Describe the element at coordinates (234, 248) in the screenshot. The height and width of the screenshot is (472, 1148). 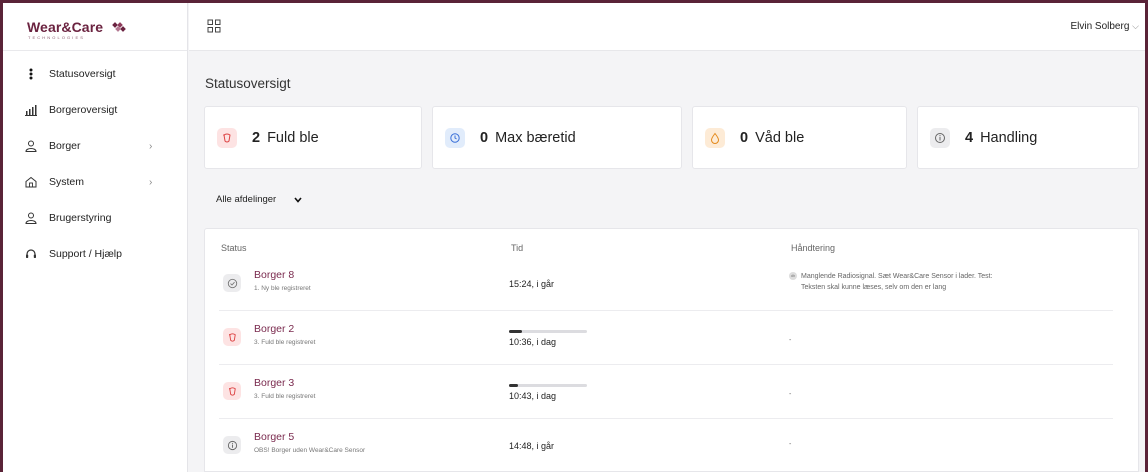
I see `column-header-status: Status` at that location.